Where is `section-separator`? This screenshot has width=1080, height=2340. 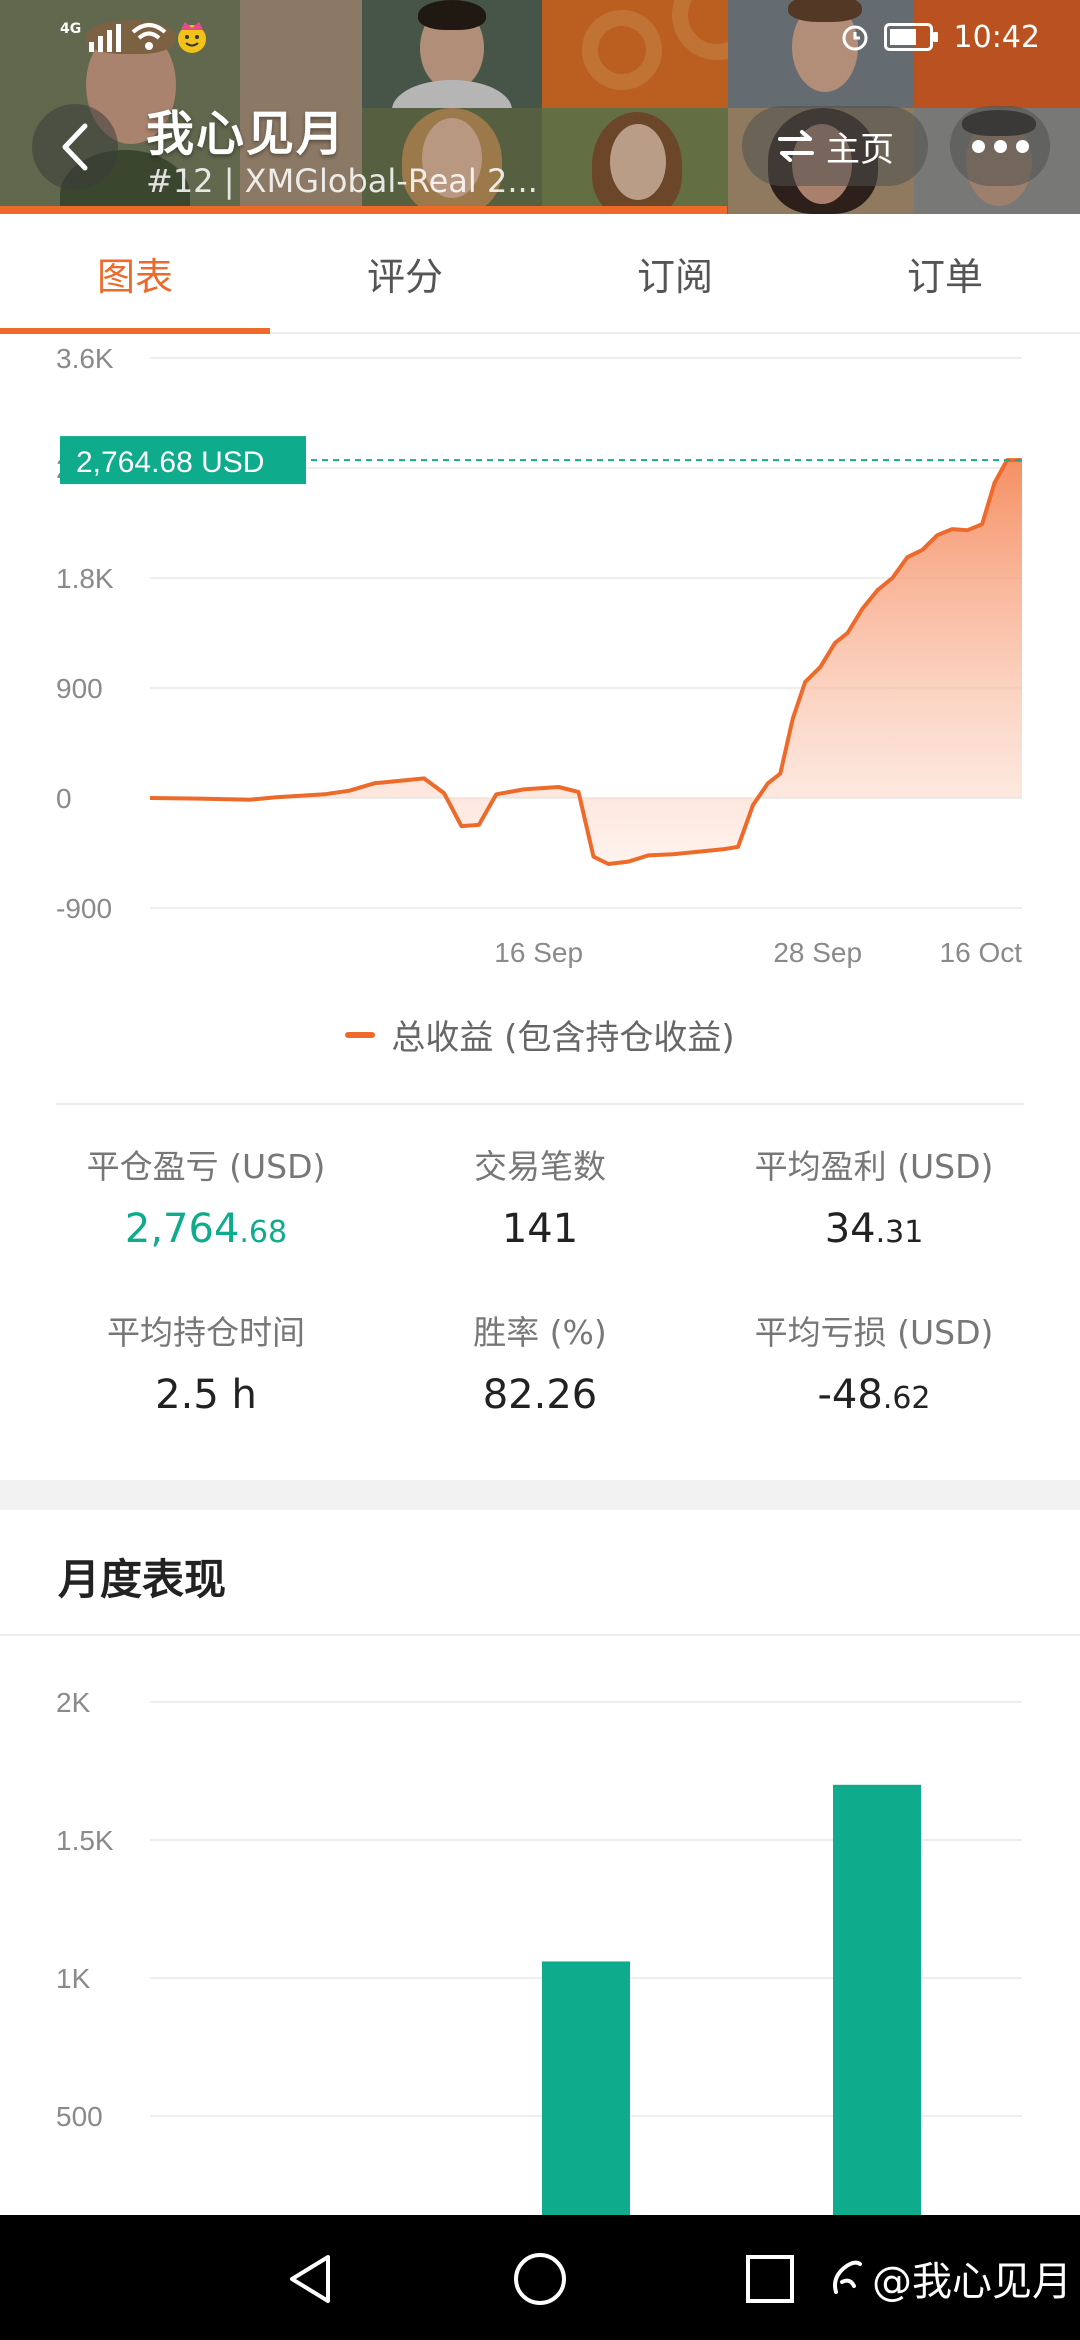 section-separator is located at coordinates (540, 1495).